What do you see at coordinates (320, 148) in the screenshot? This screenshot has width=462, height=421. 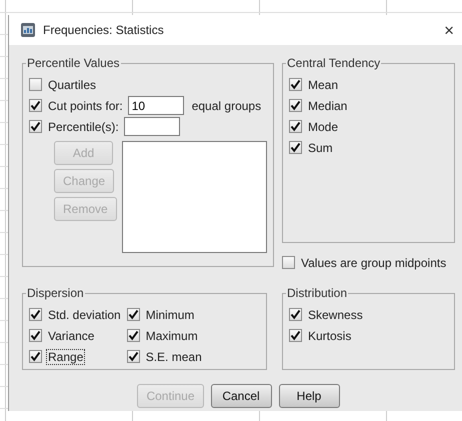 I see `checkbox-label: Sum` at bounding box center [320, 148].